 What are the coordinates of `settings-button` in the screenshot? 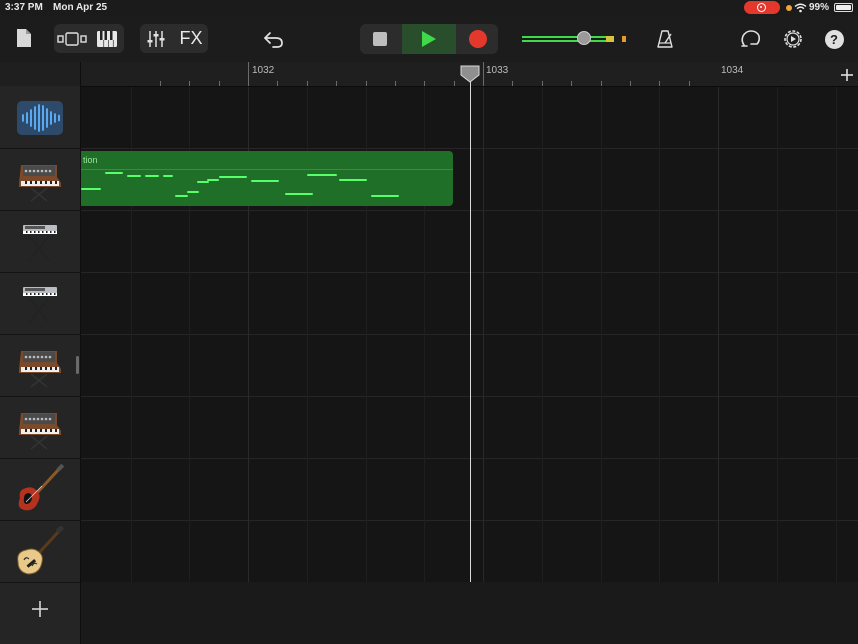 It's located at (793, 39).